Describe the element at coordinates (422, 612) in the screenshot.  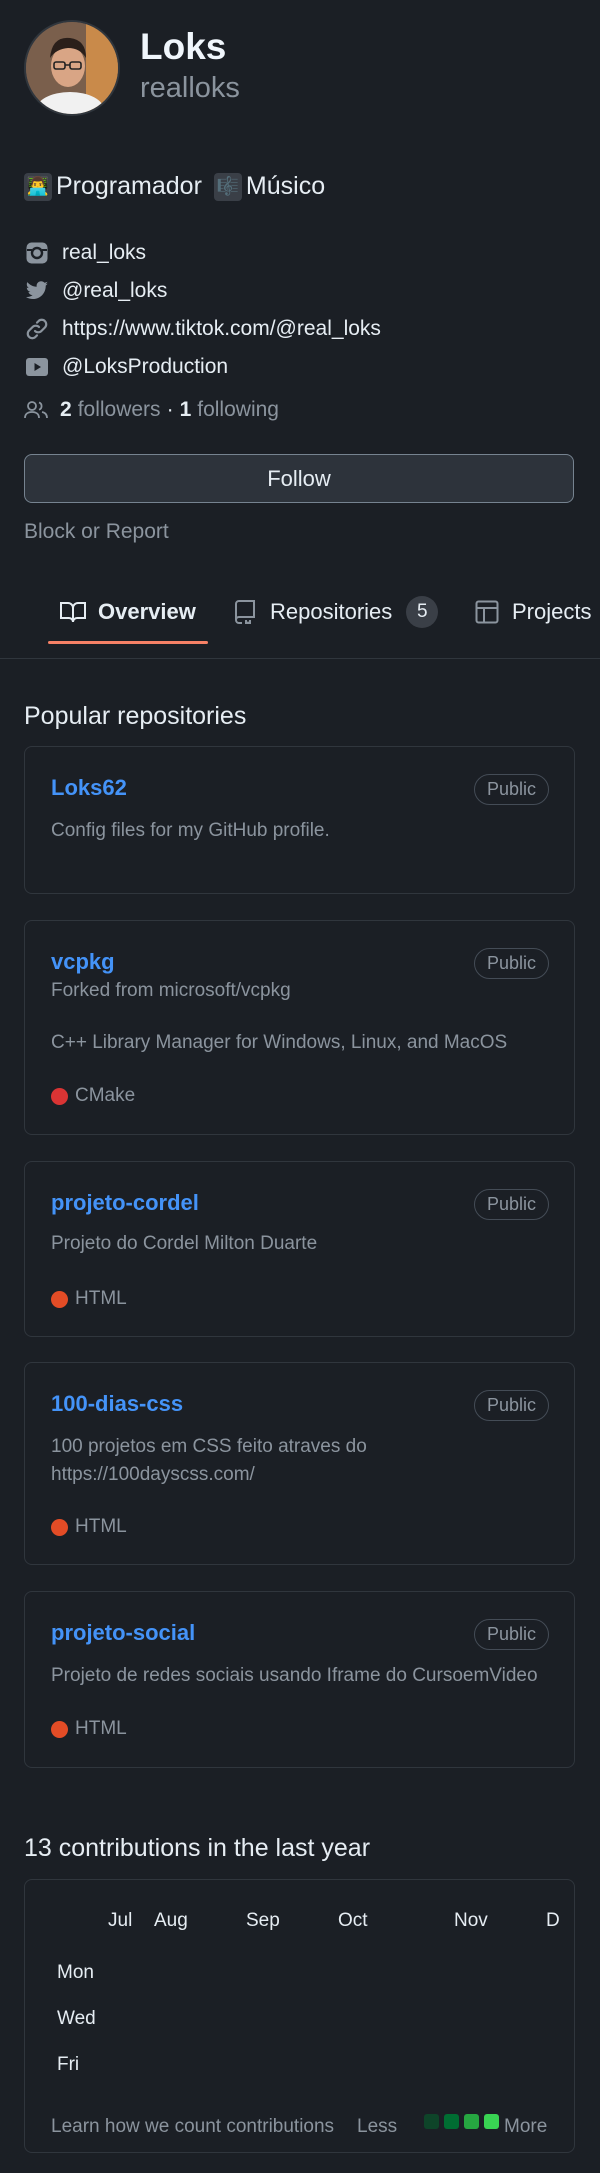
I see `repositories-count-badge: 5` at that location.